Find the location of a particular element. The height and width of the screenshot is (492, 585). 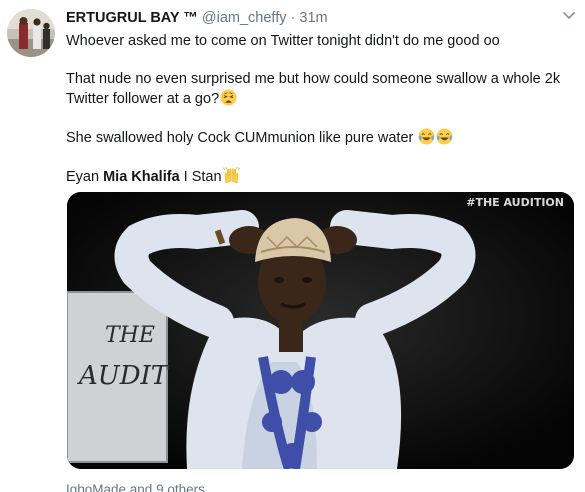

tweet-line-4: Eyan Mia Khalifa I Stan is located at coordinates (320, 177).